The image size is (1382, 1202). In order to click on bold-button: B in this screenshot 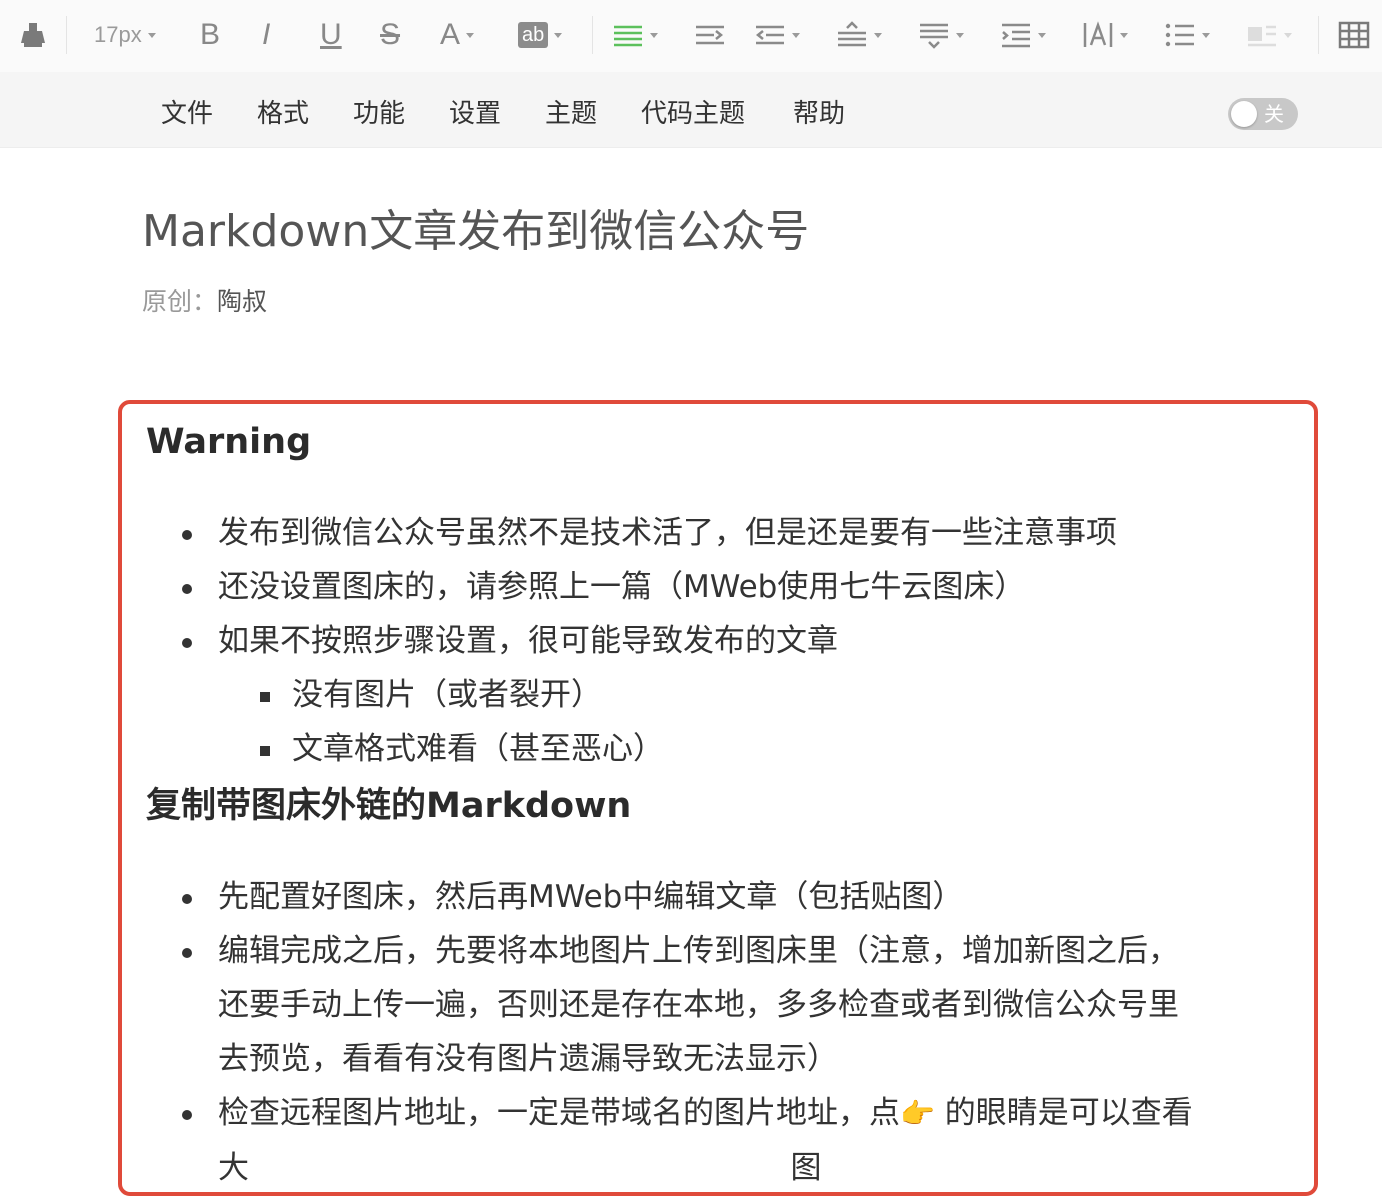, I will do `click(210, 35)`.